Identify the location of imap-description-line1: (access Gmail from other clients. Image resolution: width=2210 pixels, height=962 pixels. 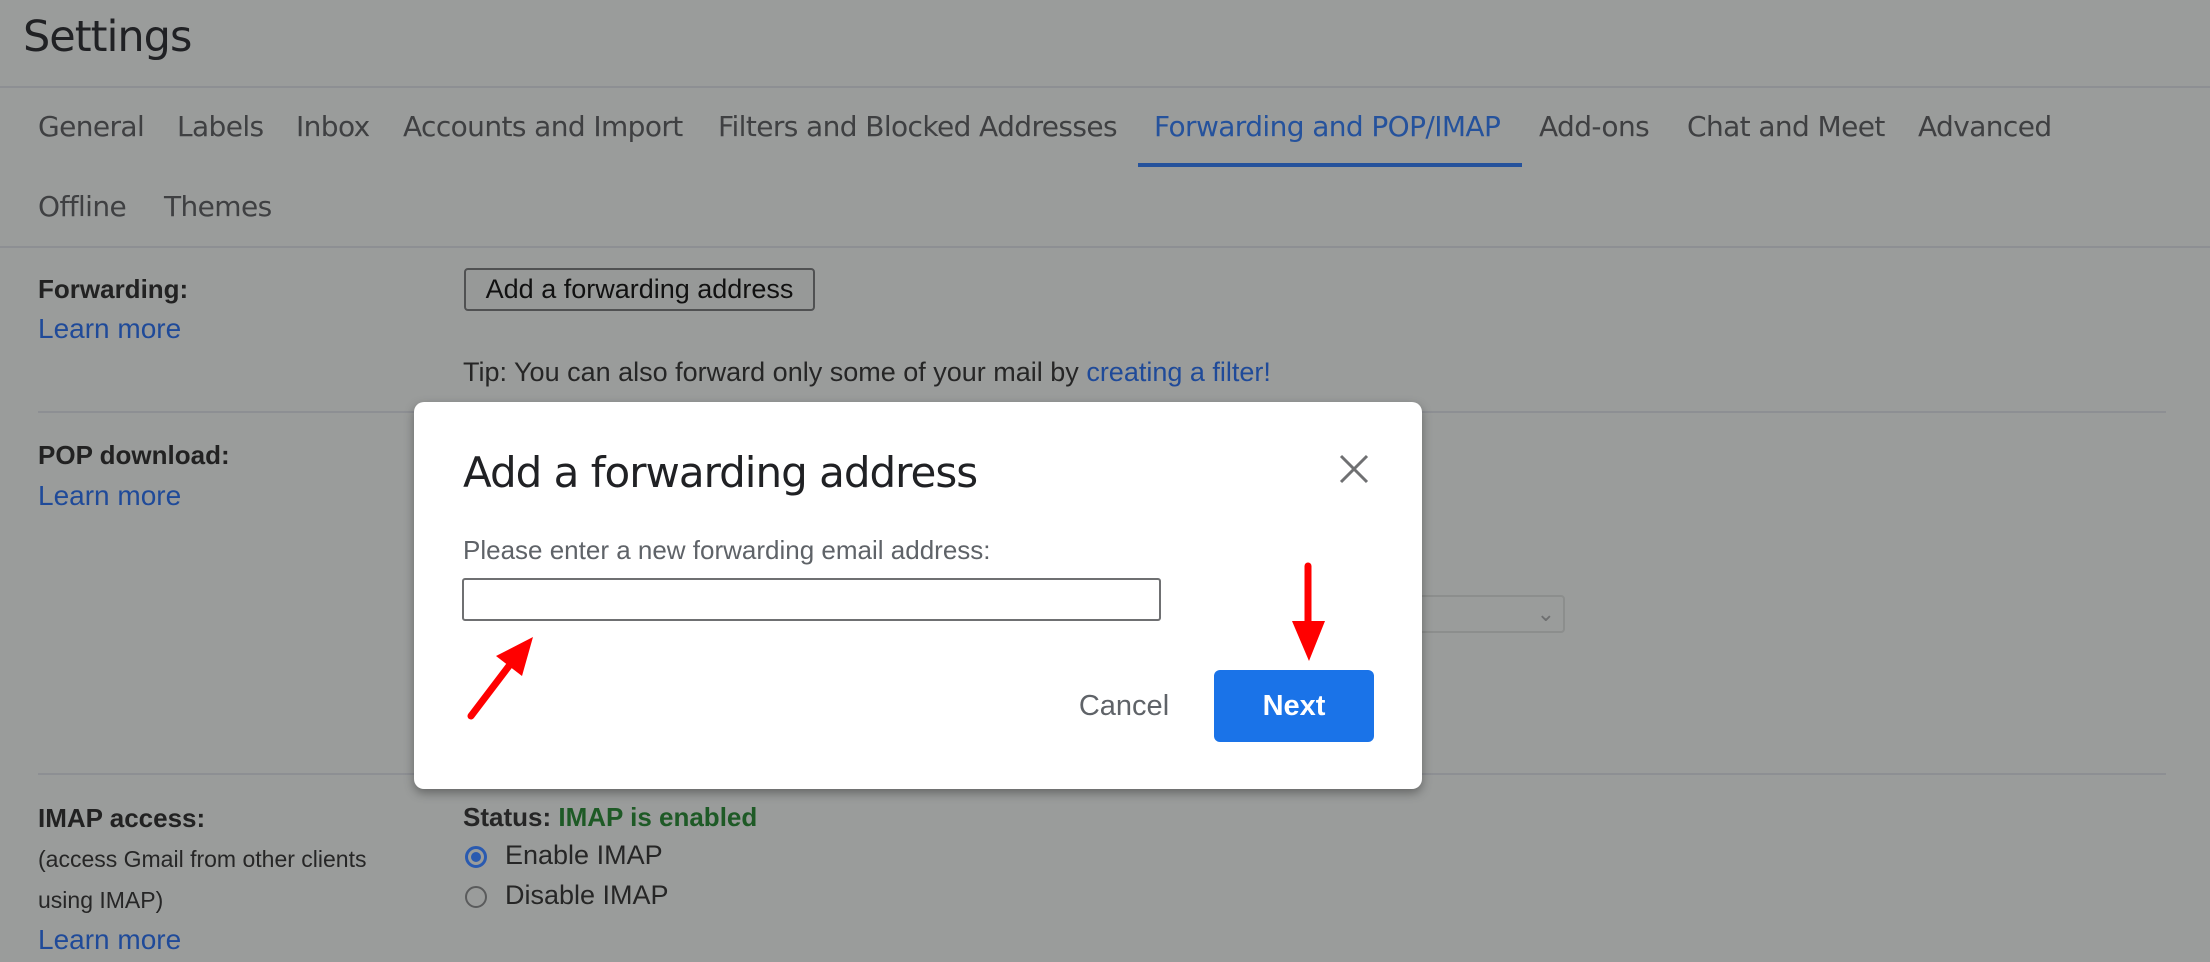
(202, 859).